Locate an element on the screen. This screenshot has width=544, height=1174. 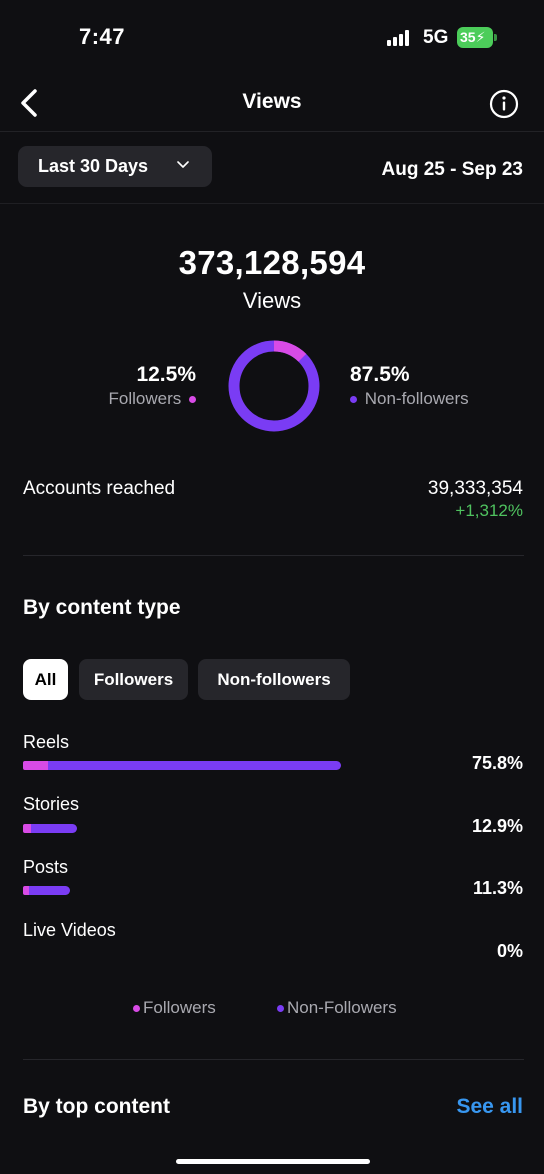
non-followers-legend: Non-followers is located at coordinates (409, 399).